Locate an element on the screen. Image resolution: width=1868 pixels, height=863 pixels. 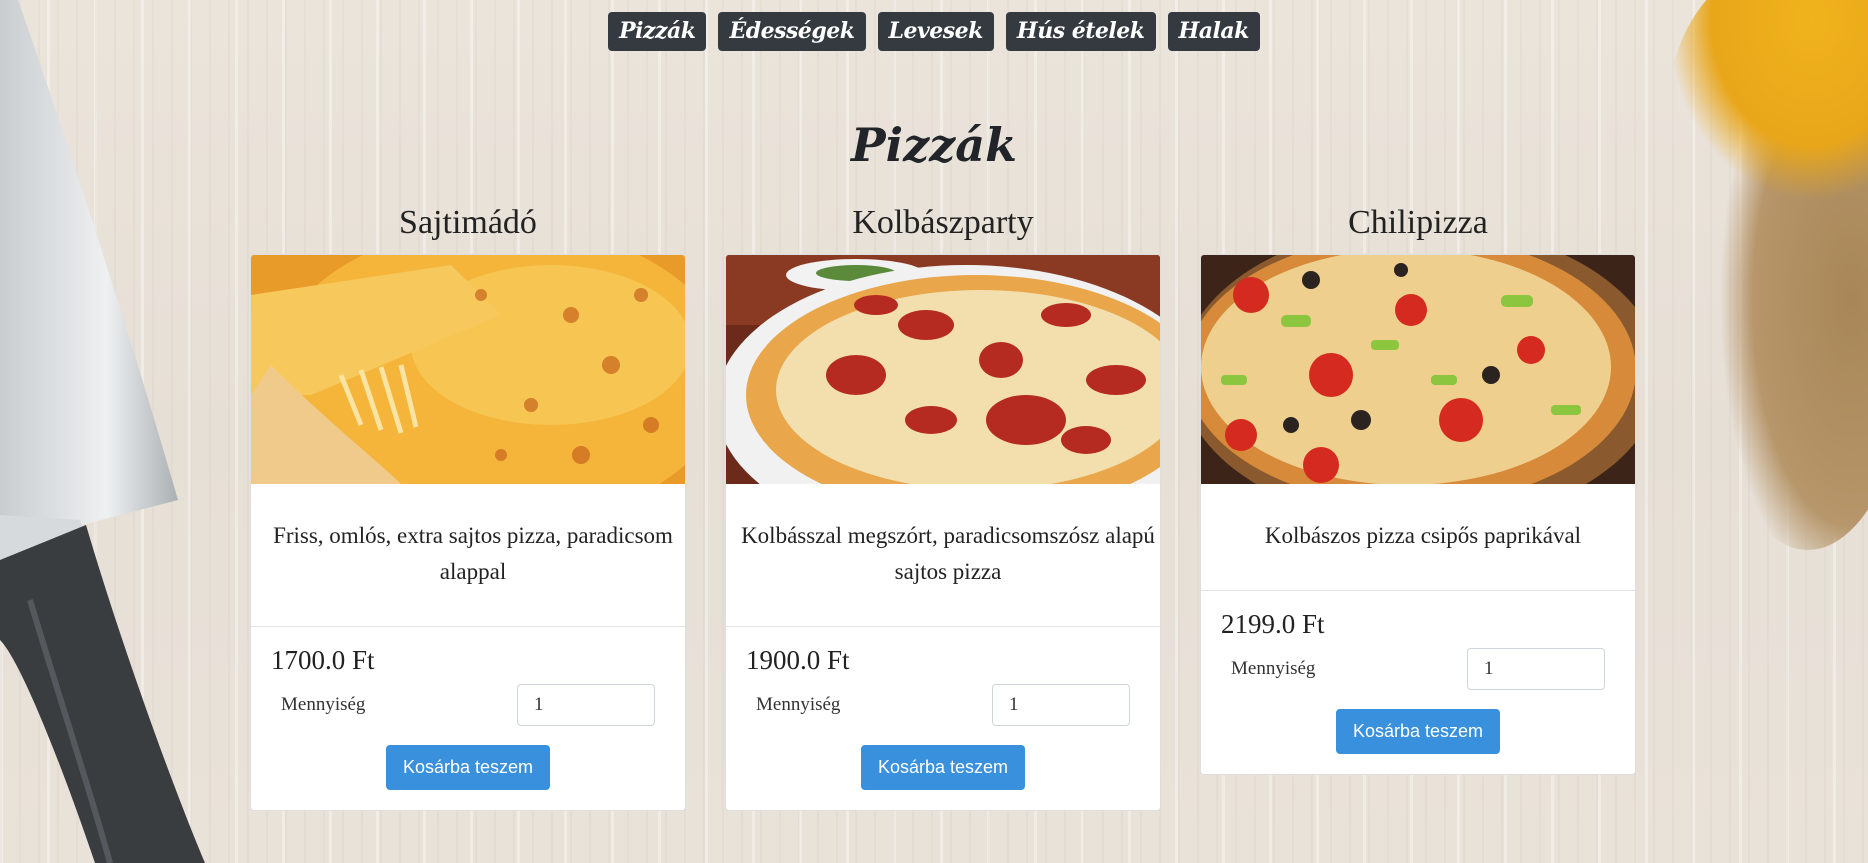
product-price: 2199.0 Ft is located at coordinates (1273, 624).